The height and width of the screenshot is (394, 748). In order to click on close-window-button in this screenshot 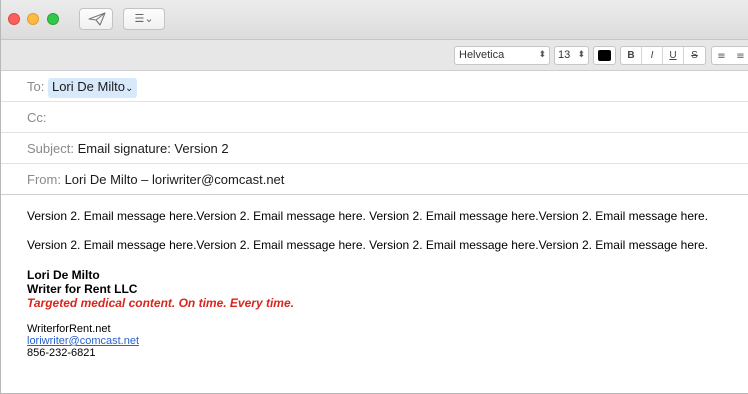, I will do `click(14, 19)`.